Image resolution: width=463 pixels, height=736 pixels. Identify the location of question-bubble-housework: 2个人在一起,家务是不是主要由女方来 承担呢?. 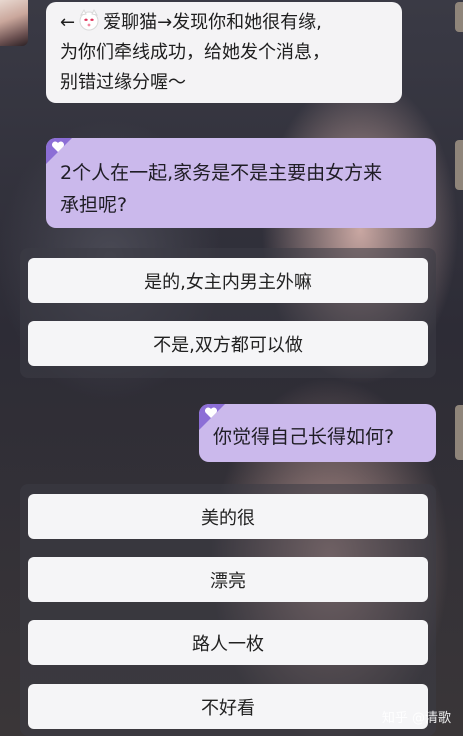
(241, 183).